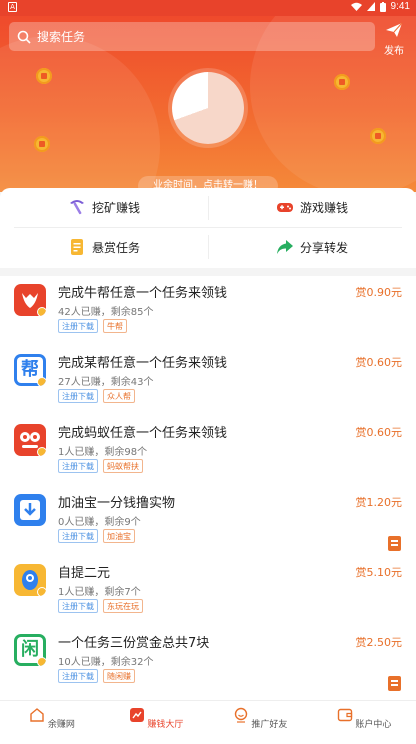  What do you see at coordinates (400, 6) in the screenshot?
I see `clock: 9:41` at bounding box center [400, 6].